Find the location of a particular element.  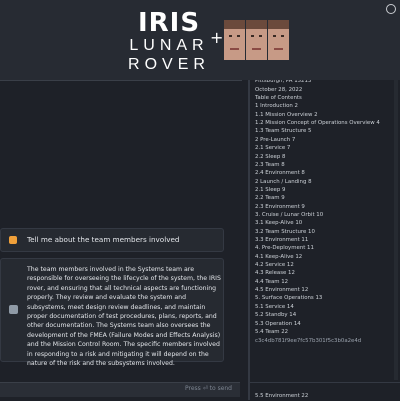

doc-line: 1.3 Team Structure 5 is located at coordinates (283, 131).